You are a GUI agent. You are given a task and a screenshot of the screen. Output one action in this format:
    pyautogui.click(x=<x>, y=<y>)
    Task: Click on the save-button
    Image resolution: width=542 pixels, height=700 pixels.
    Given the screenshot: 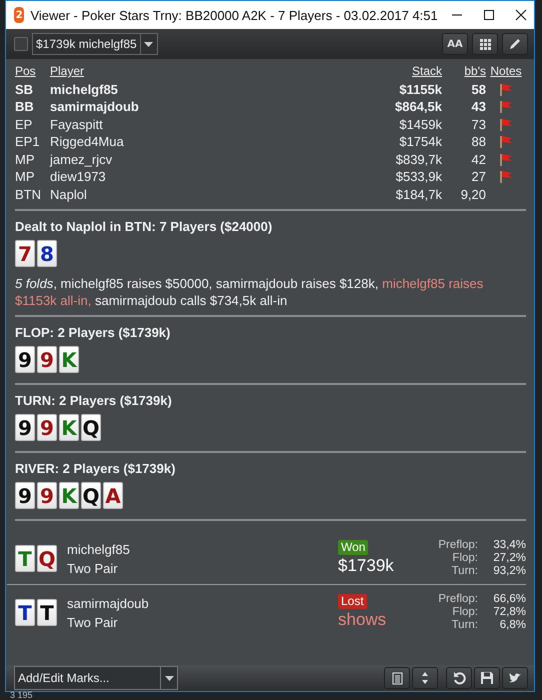 What is the action you would take?
    pyautogui.click(x=487, y=678)
    